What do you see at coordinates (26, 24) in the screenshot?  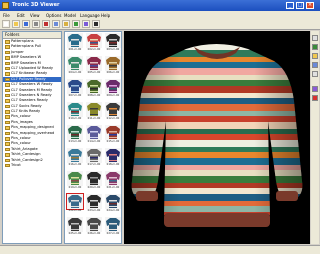 I see `save-button` at bounding box center [26, 24].